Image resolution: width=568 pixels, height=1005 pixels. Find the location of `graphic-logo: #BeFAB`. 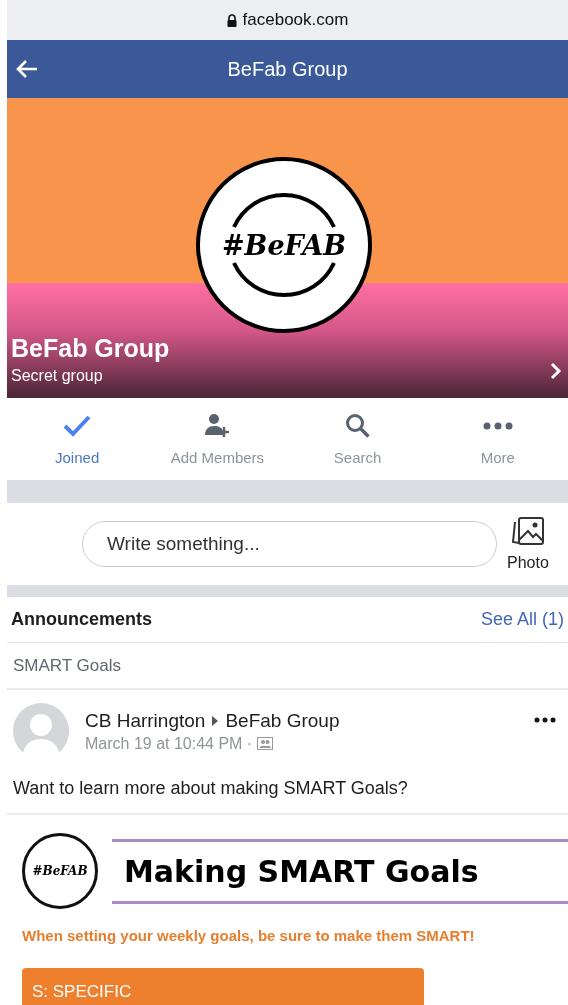

graphic-logo: #BeFAB is located at coordinates (60, 871).